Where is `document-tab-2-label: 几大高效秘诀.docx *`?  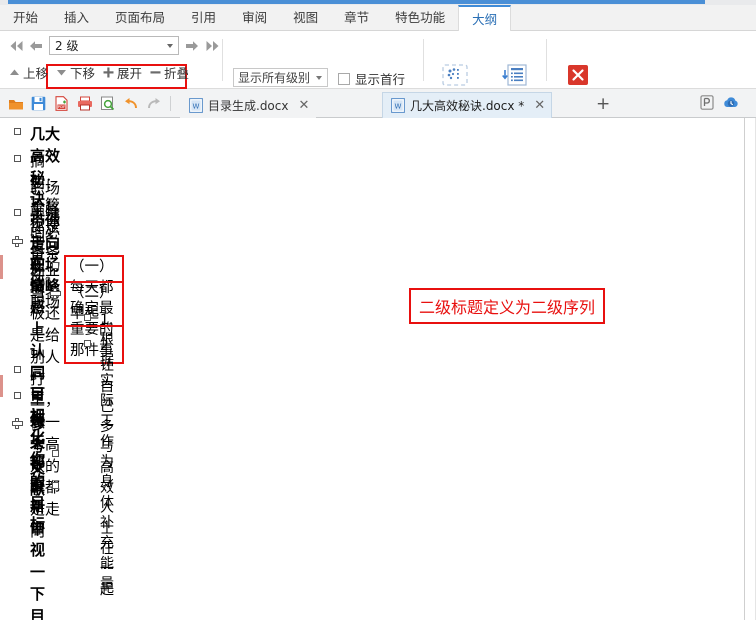
document-tab-2-label: 几大高效秘诀.docx * is located at coordinates (467, 106).